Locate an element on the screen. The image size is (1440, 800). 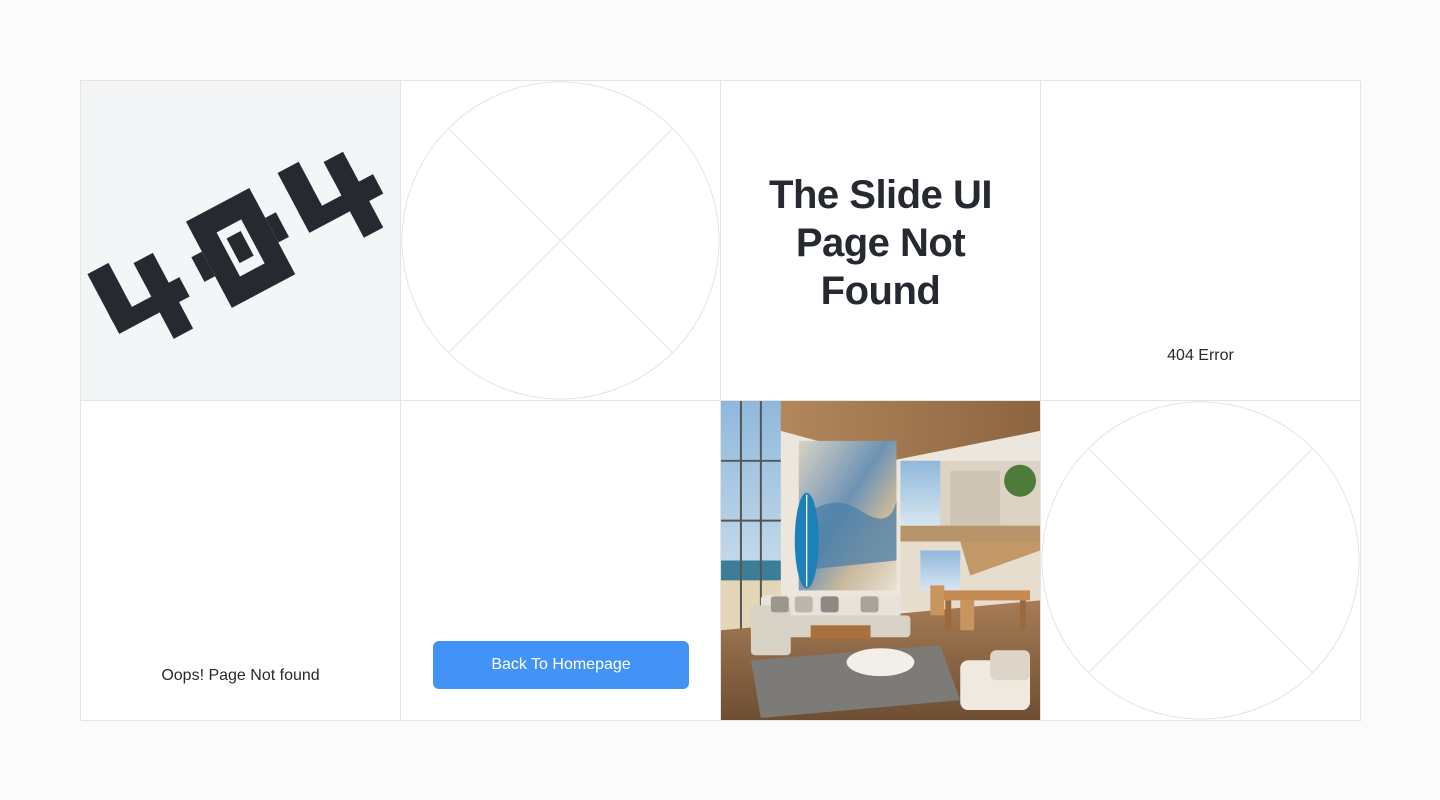
page-title: The Slide UI Page Not Found is located at coordinates (880, 243).